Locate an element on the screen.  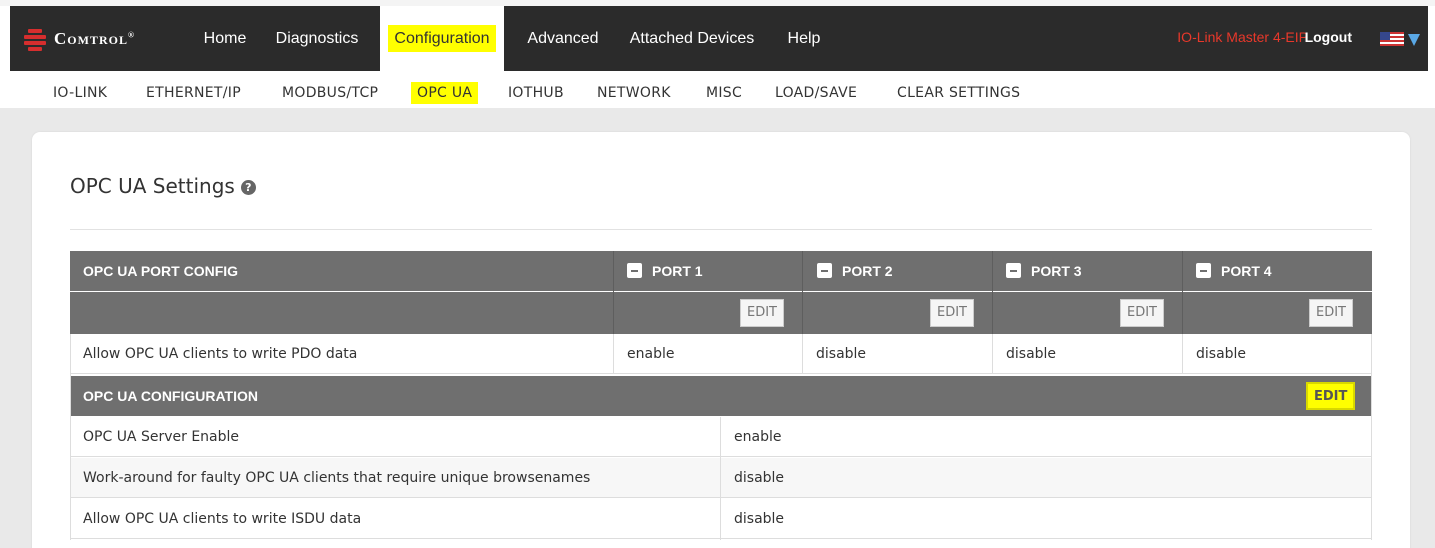
port-1-edit-button: EDIT is located at coordinates (762, 313).